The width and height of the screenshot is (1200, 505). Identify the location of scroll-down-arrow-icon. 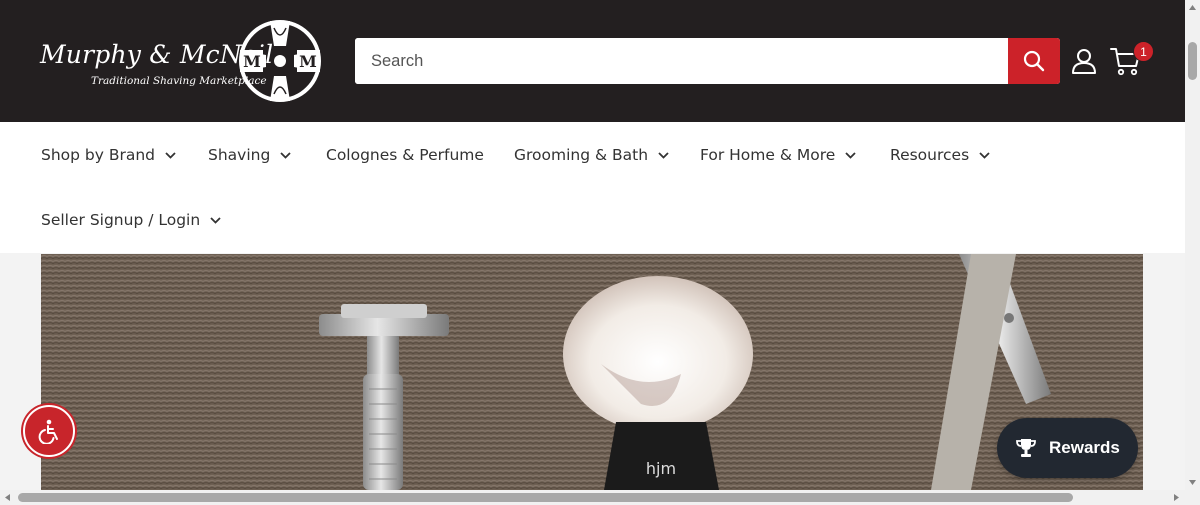
(1192, 482).